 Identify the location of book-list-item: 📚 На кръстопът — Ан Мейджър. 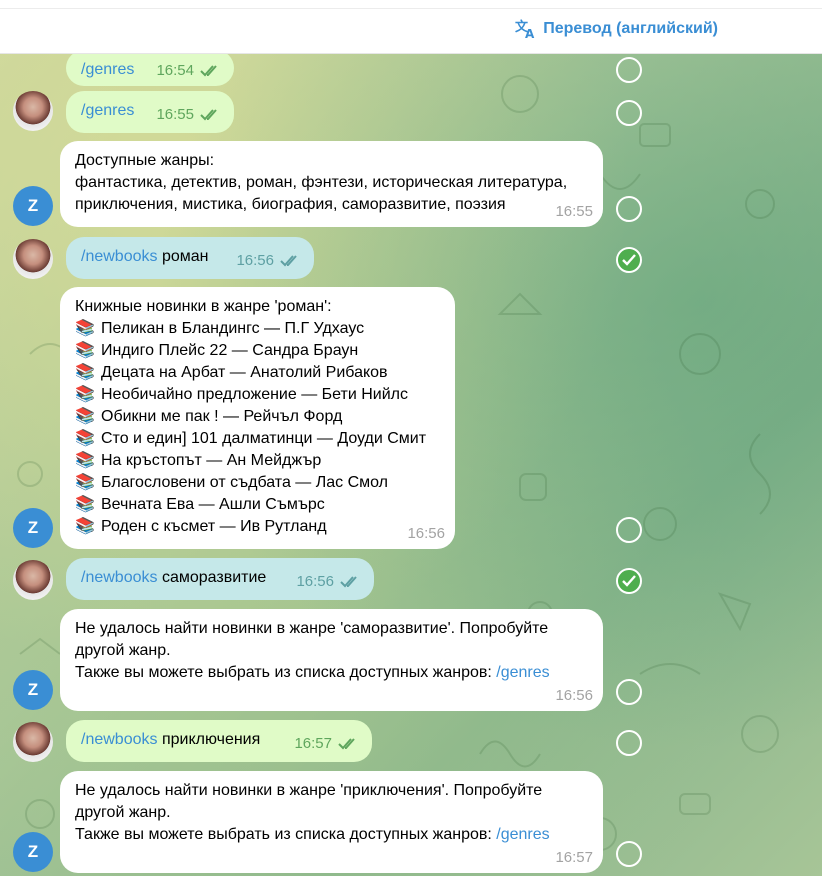
(257, 461).